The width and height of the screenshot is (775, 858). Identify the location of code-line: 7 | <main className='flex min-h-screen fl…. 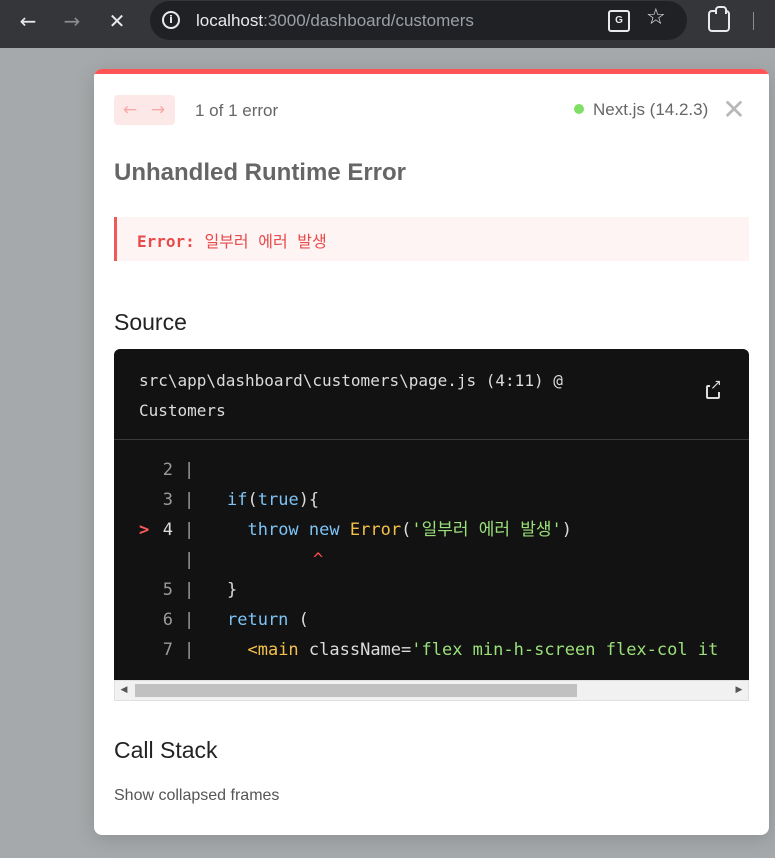
(431, 650).